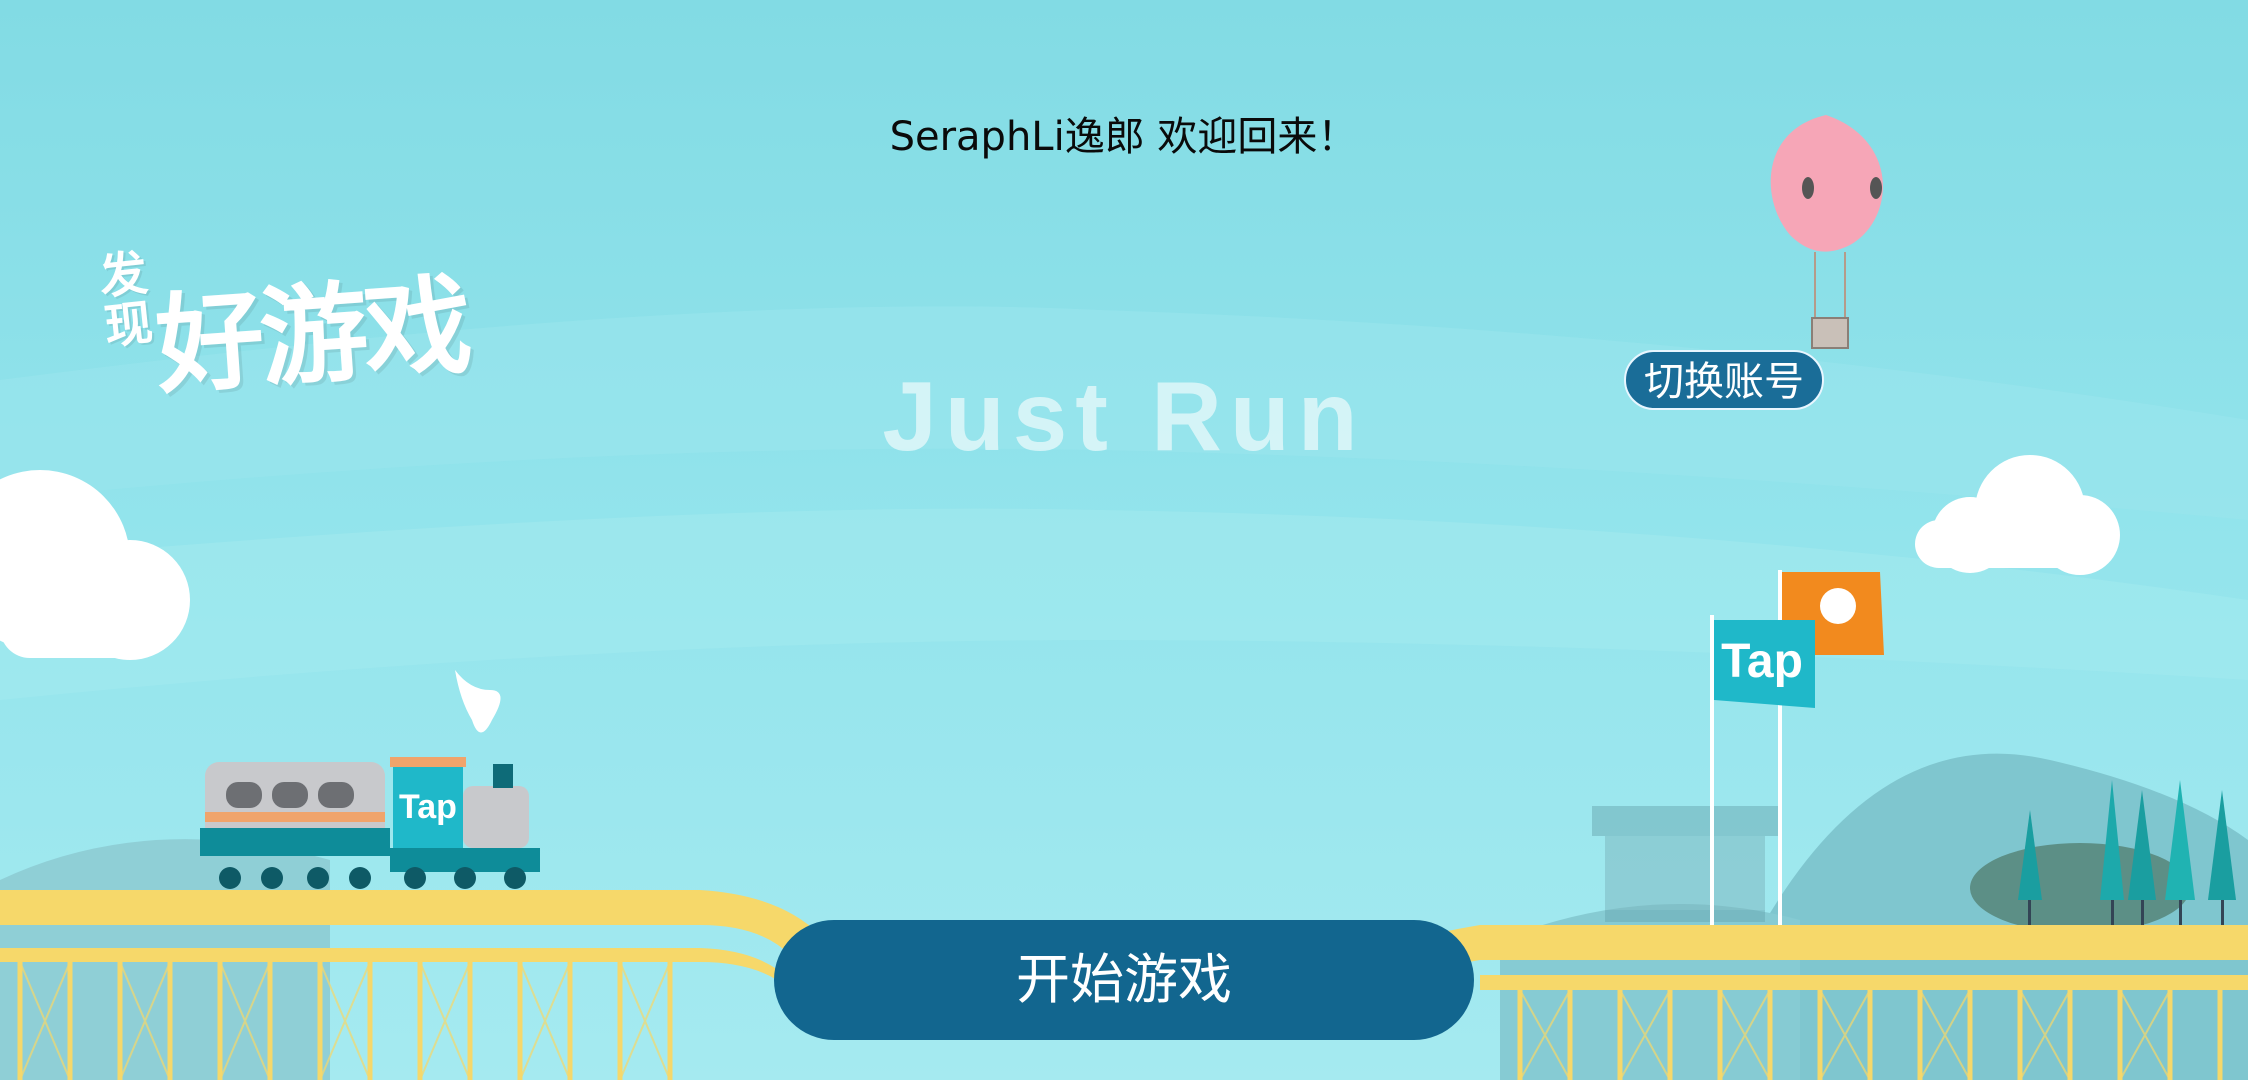  What do you see at coordinates (1724, 380) in the screenshot?
I see `switch-account-button: 切换账号` at bounding box center [1724, 380].